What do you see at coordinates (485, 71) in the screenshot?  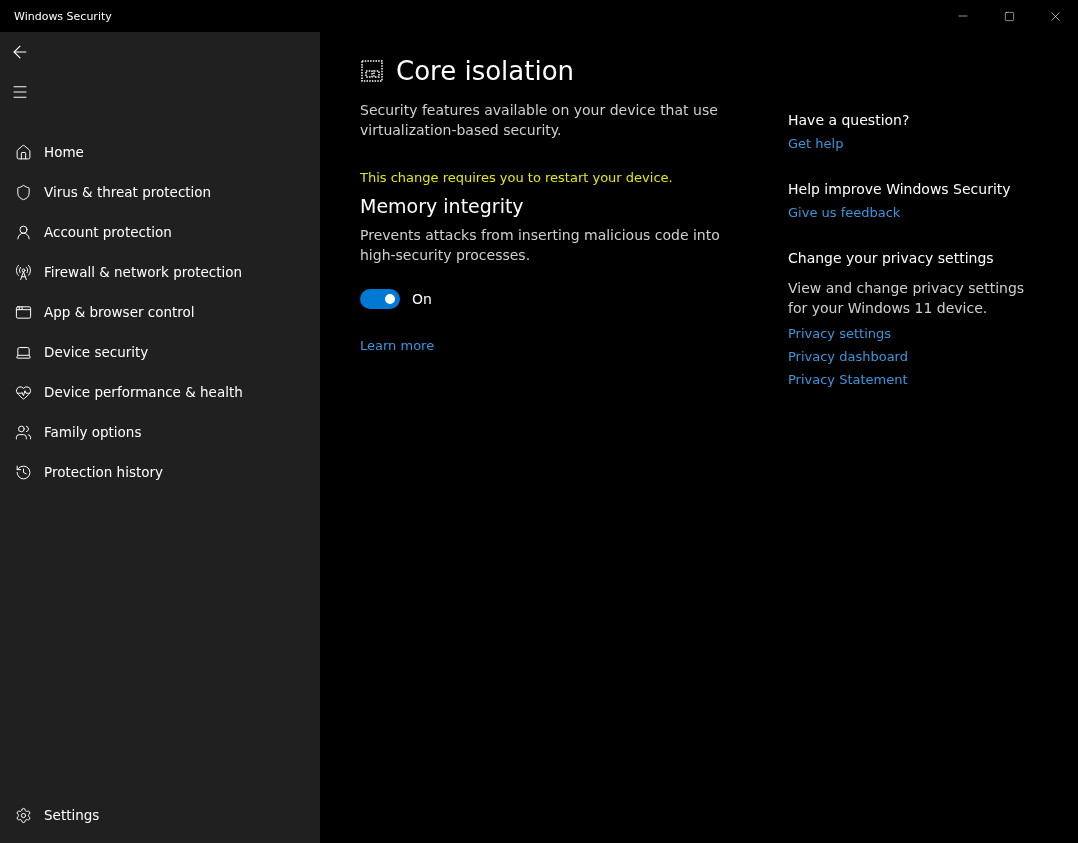 I see `page-title: Core isolation` at bounding box center [485, 71].